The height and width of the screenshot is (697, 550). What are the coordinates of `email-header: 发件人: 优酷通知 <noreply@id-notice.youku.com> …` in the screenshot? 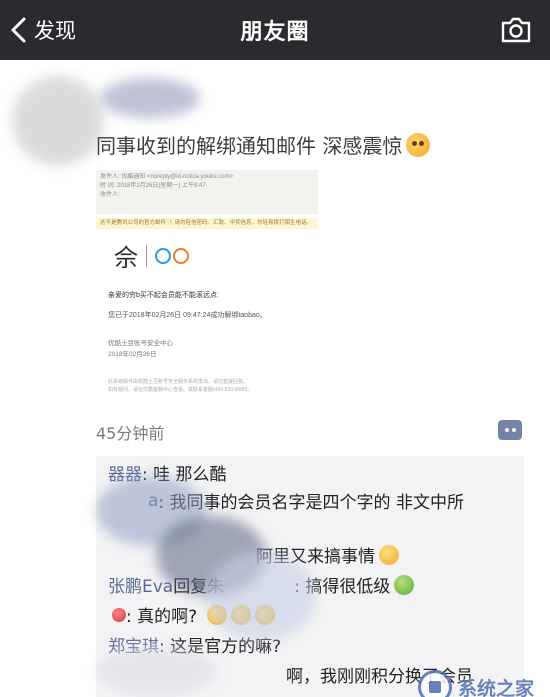 It's located at (207, 192).